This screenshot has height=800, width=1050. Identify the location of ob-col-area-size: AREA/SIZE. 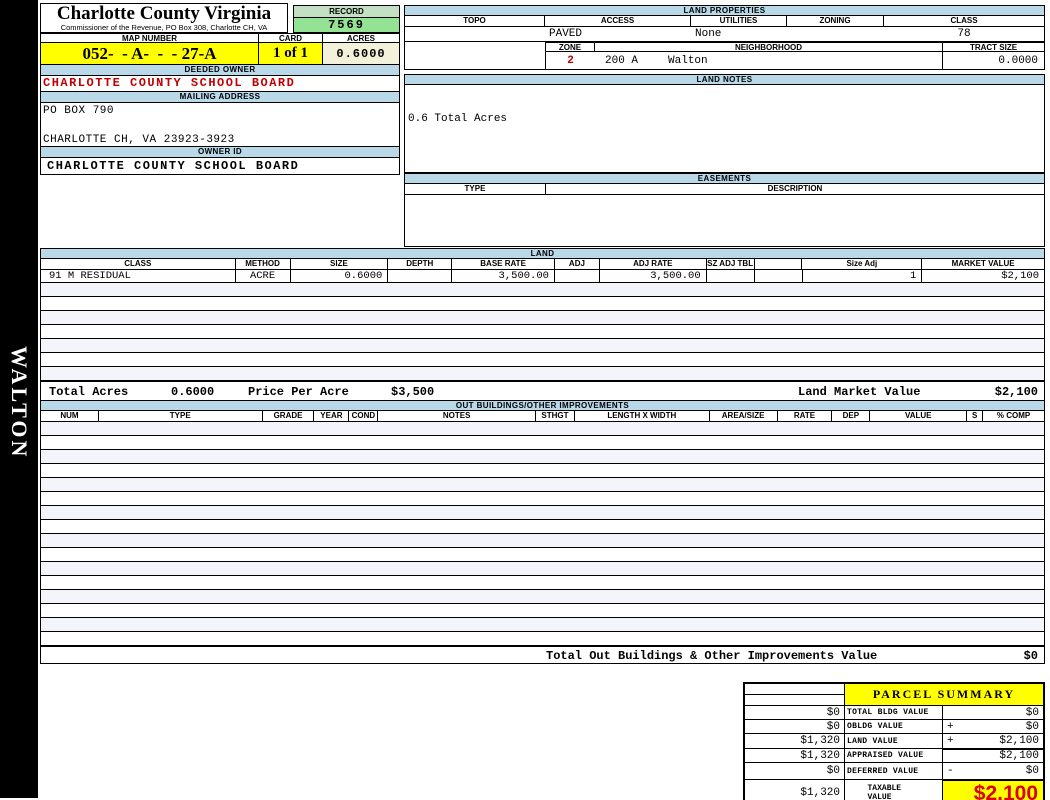
(744, 416).